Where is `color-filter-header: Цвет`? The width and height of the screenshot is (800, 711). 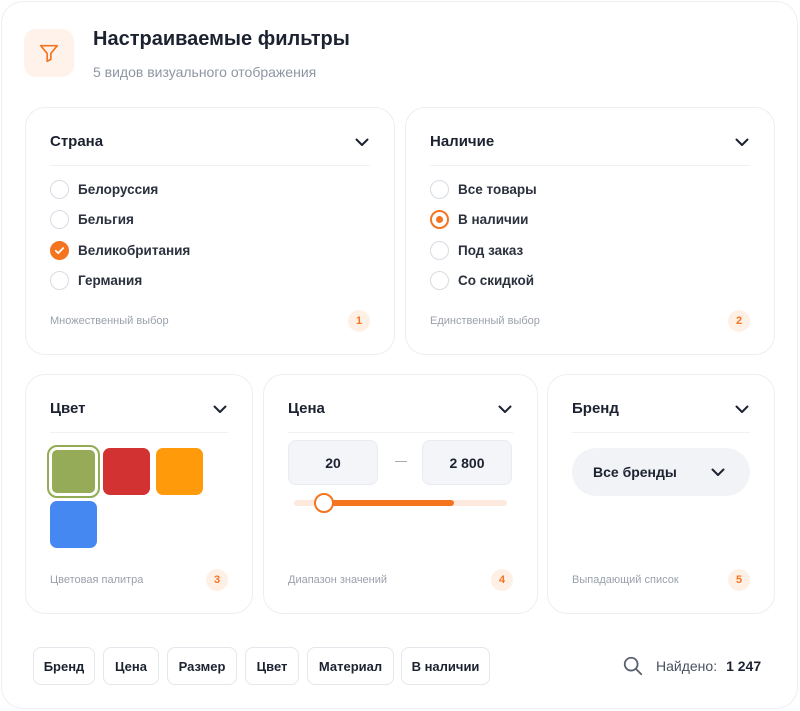
color-filter-header: Цвет is located at coordinates (139, 416).